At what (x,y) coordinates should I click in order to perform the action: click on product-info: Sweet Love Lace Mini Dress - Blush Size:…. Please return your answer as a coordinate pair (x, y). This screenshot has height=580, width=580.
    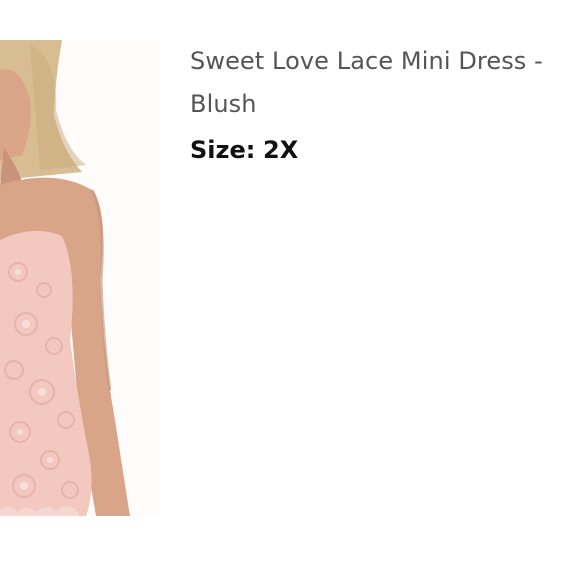
    Looking at the image, I should click on (375, 103).